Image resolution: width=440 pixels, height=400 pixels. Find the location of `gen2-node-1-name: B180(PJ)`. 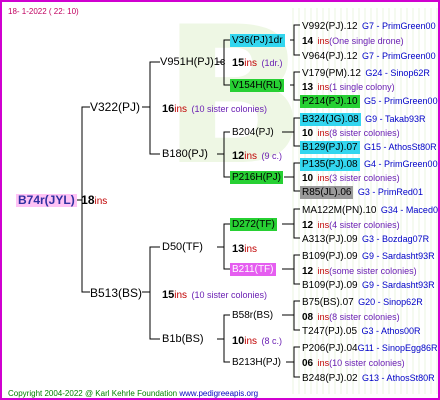

gen2-node-1-name: B180(PJ) is located at coordinates (185, 154).